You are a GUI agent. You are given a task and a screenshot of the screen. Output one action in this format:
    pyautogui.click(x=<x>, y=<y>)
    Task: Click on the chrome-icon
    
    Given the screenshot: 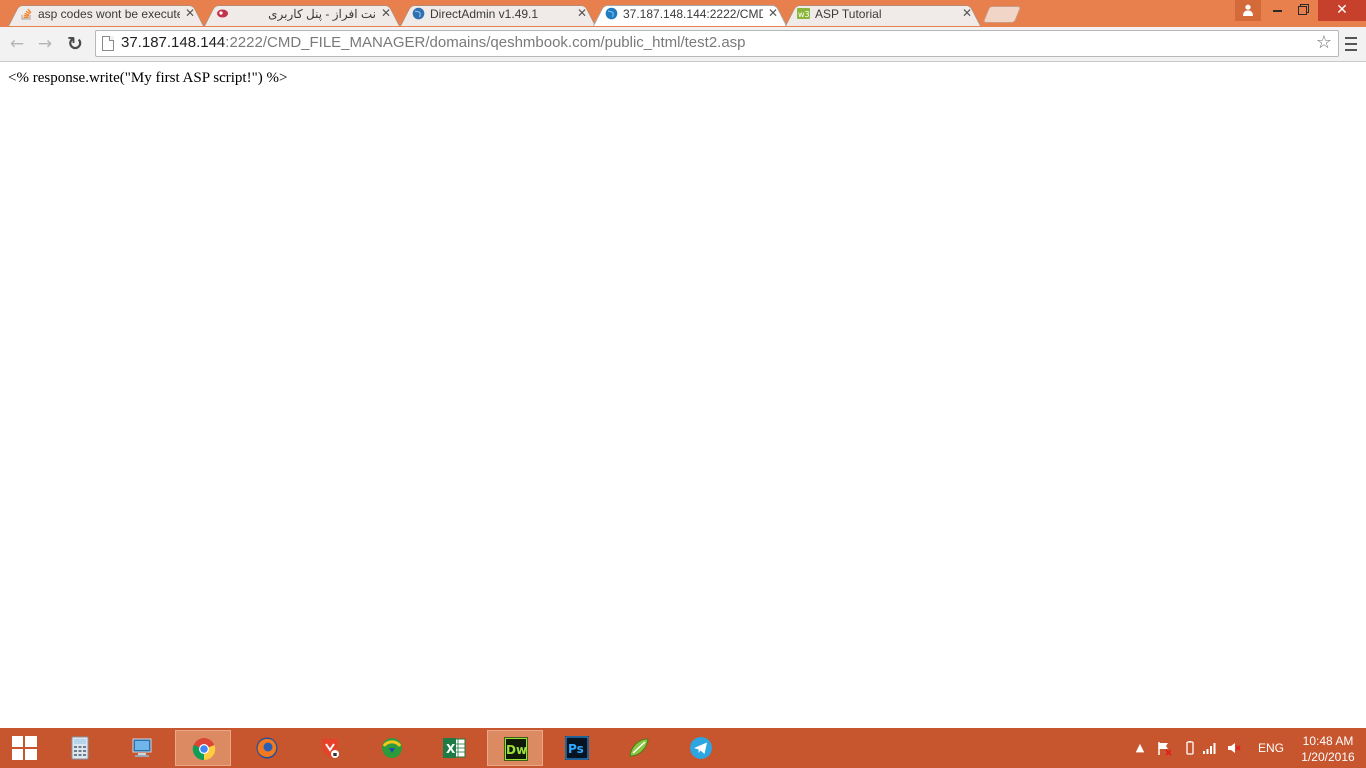 What is the action you would take?
    pyautogui.click(x=204, y=749)
    